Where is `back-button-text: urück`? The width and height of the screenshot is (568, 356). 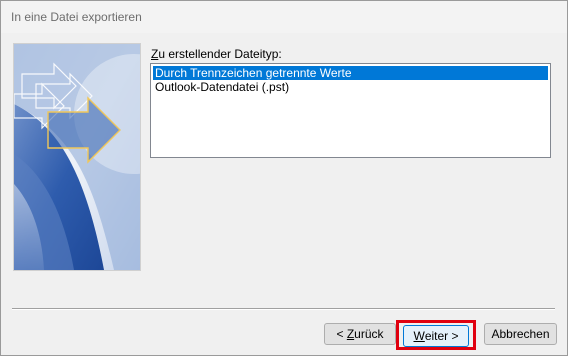 back-button-text: urück is located at coordinates (369, 334).